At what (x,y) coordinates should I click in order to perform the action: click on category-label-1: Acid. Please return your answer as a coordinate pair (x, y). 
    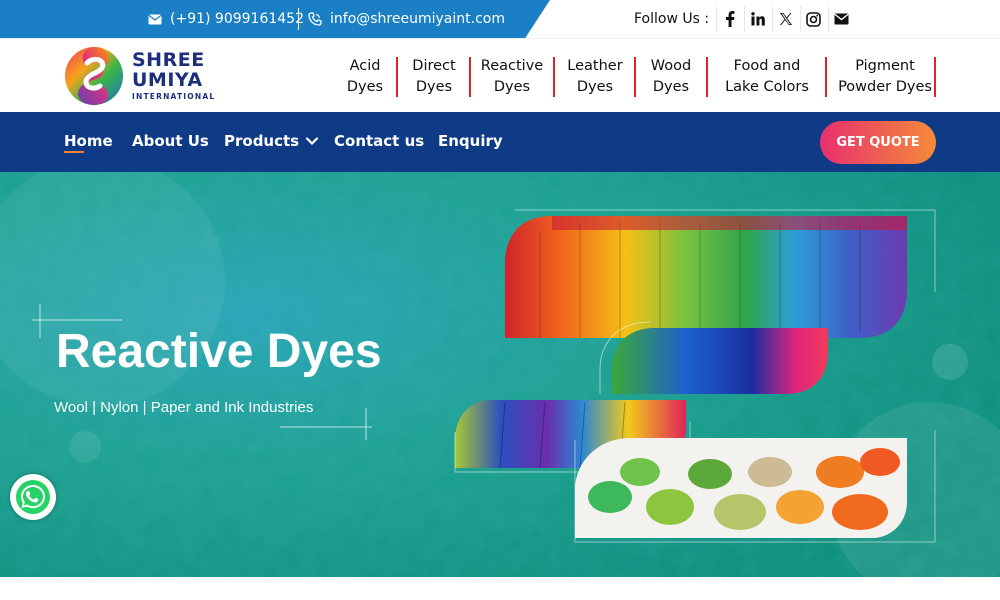
    Looking at the image, I should click on (365, 66).